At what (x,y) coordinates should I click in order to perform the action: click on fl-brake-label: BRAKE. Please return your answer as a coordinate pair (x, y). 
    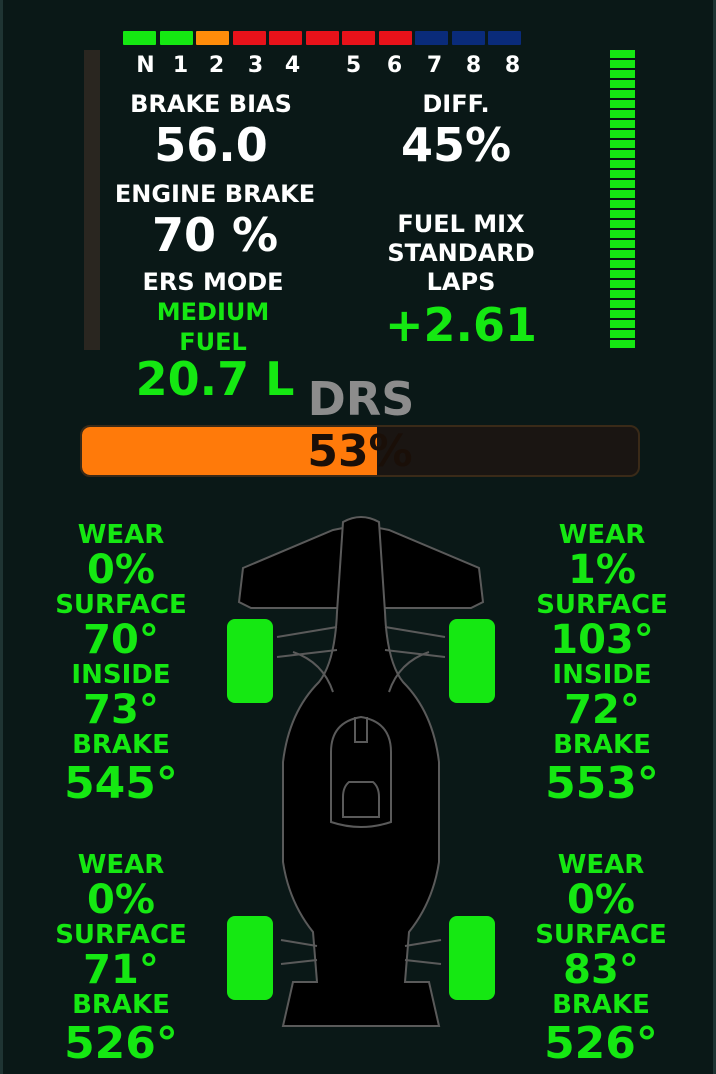
    Looking at the image, I should click on (121, 745).